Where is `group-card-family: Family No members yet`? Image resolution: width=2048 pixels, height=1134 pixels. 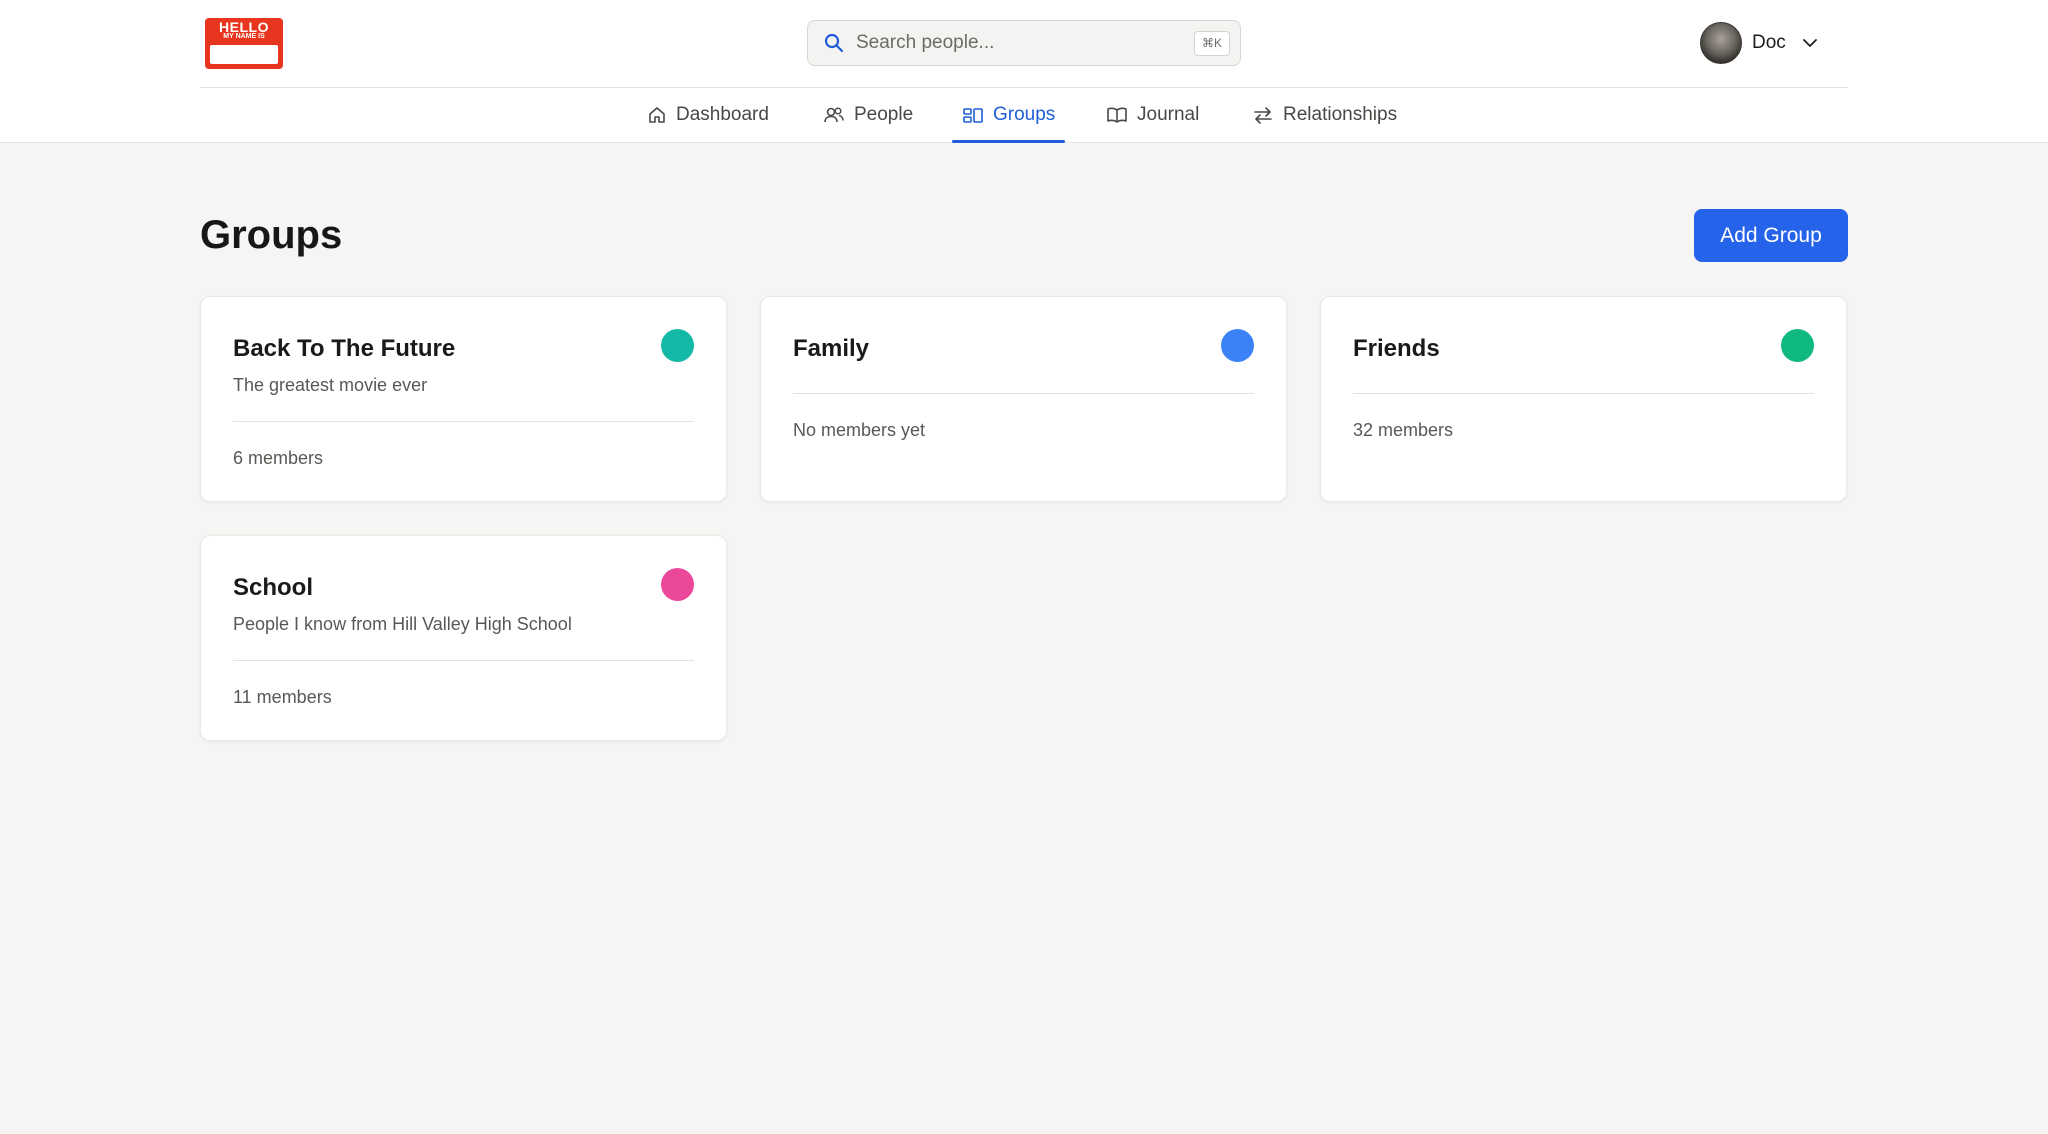
group-card-family: Family No members yet is located at coordinates (1023, 399).